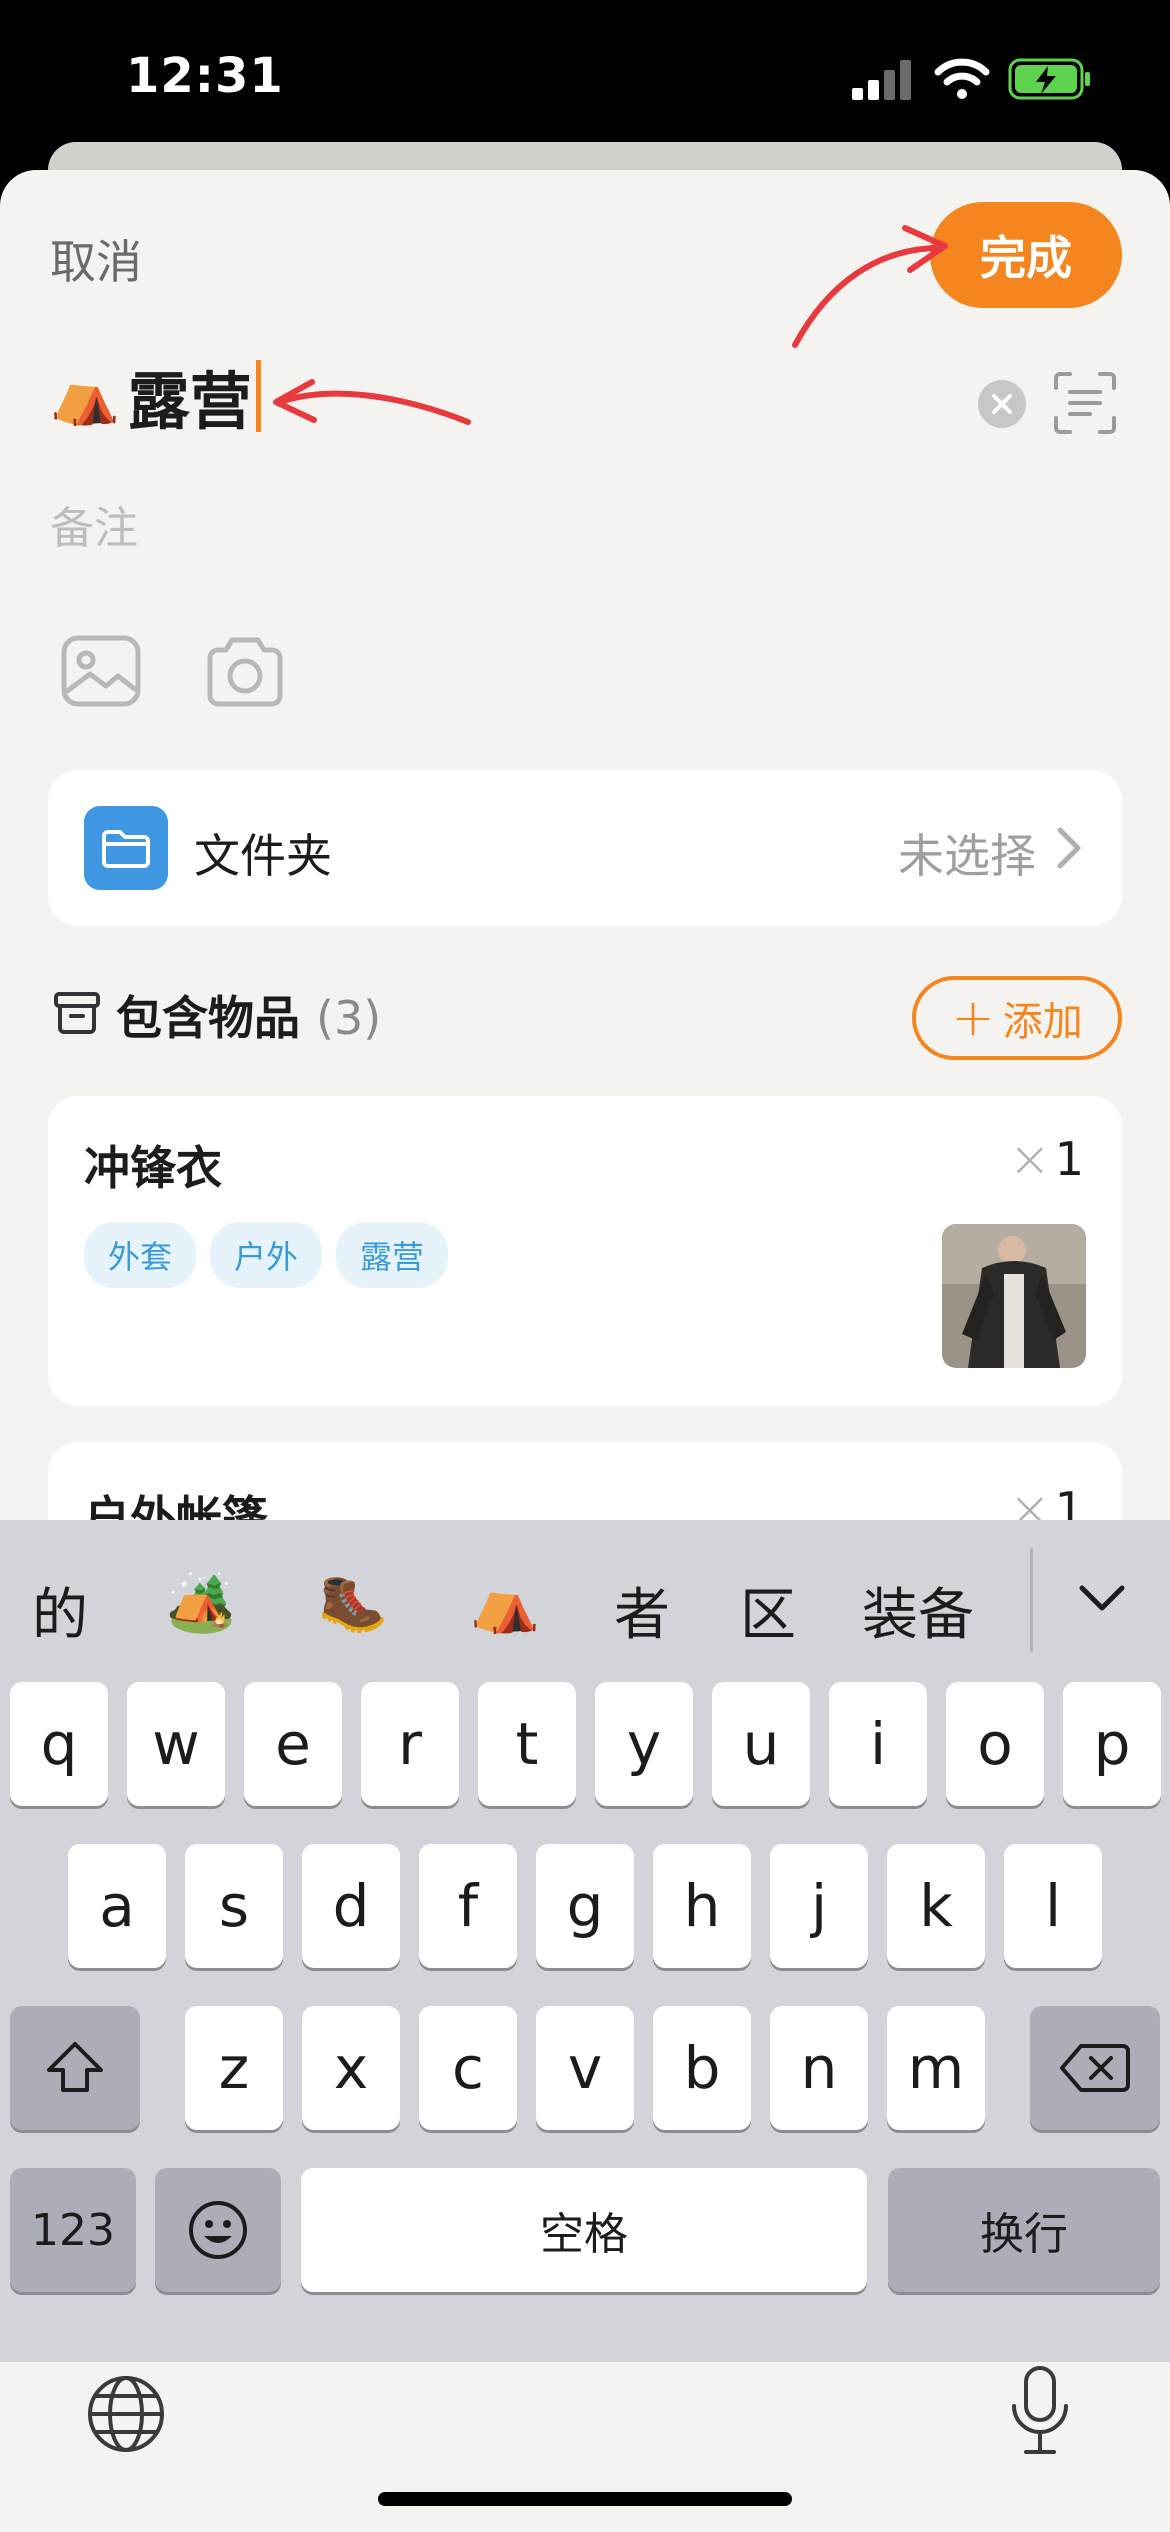 This screenshot has height=2532, width=1170. I want to click on done-button: 完成, so click(1026, 255).